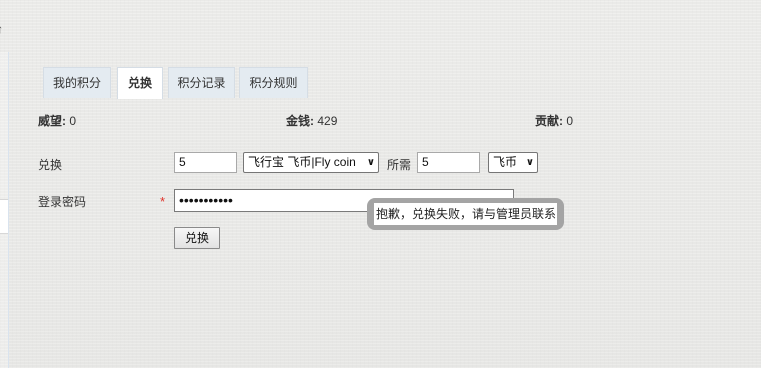 The height and width of the screenshot is (368, 761). Describe the element at coordinates (1, 29) in the screenshot. I see `arrow-icon: ↑` at that location.